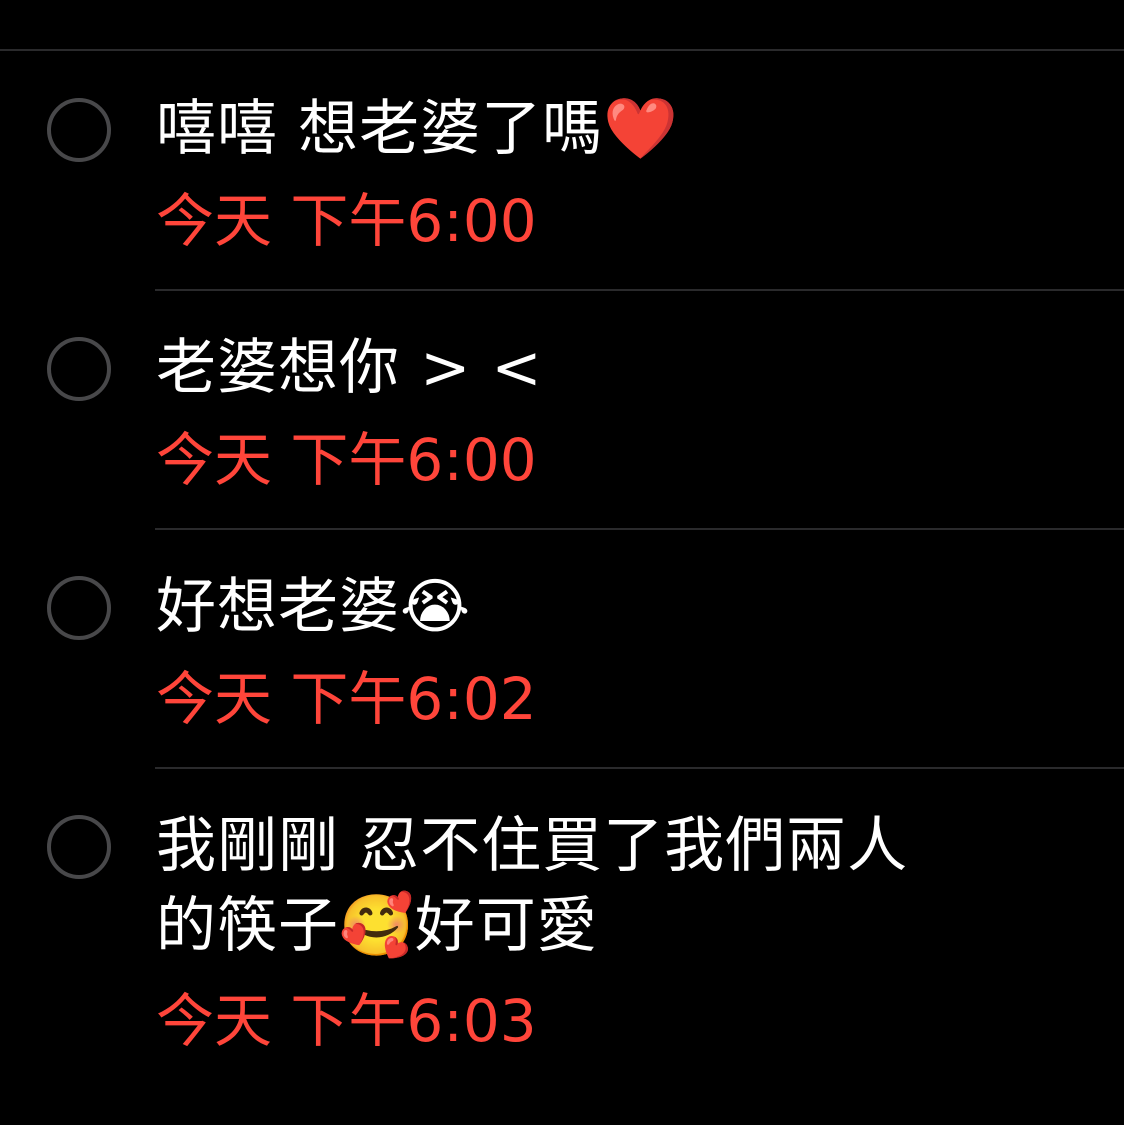  I want to click on reminder-title: 老婆想你 > <, so click(606, 368).